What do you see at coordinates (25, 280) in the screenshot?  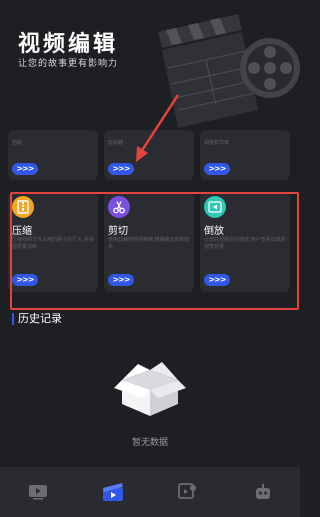 I see `compress-go-button: >>>` at bounding box center [25, 280].